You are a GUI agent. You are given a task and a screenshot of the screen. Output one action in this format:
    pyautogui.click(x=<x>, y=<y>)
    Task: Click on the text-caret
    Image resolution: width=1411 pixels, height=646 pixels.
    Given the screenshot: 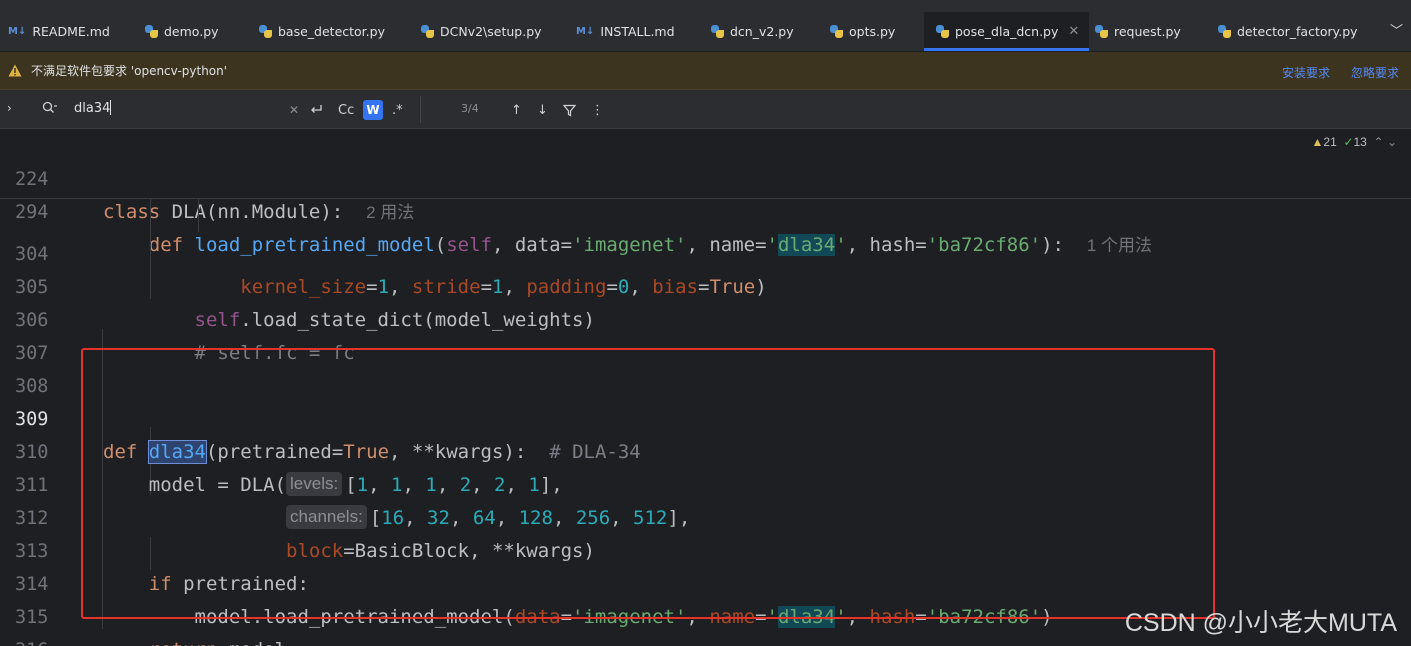 What is the action you would take?
    pyautogui.click(x=111, y=107)
    